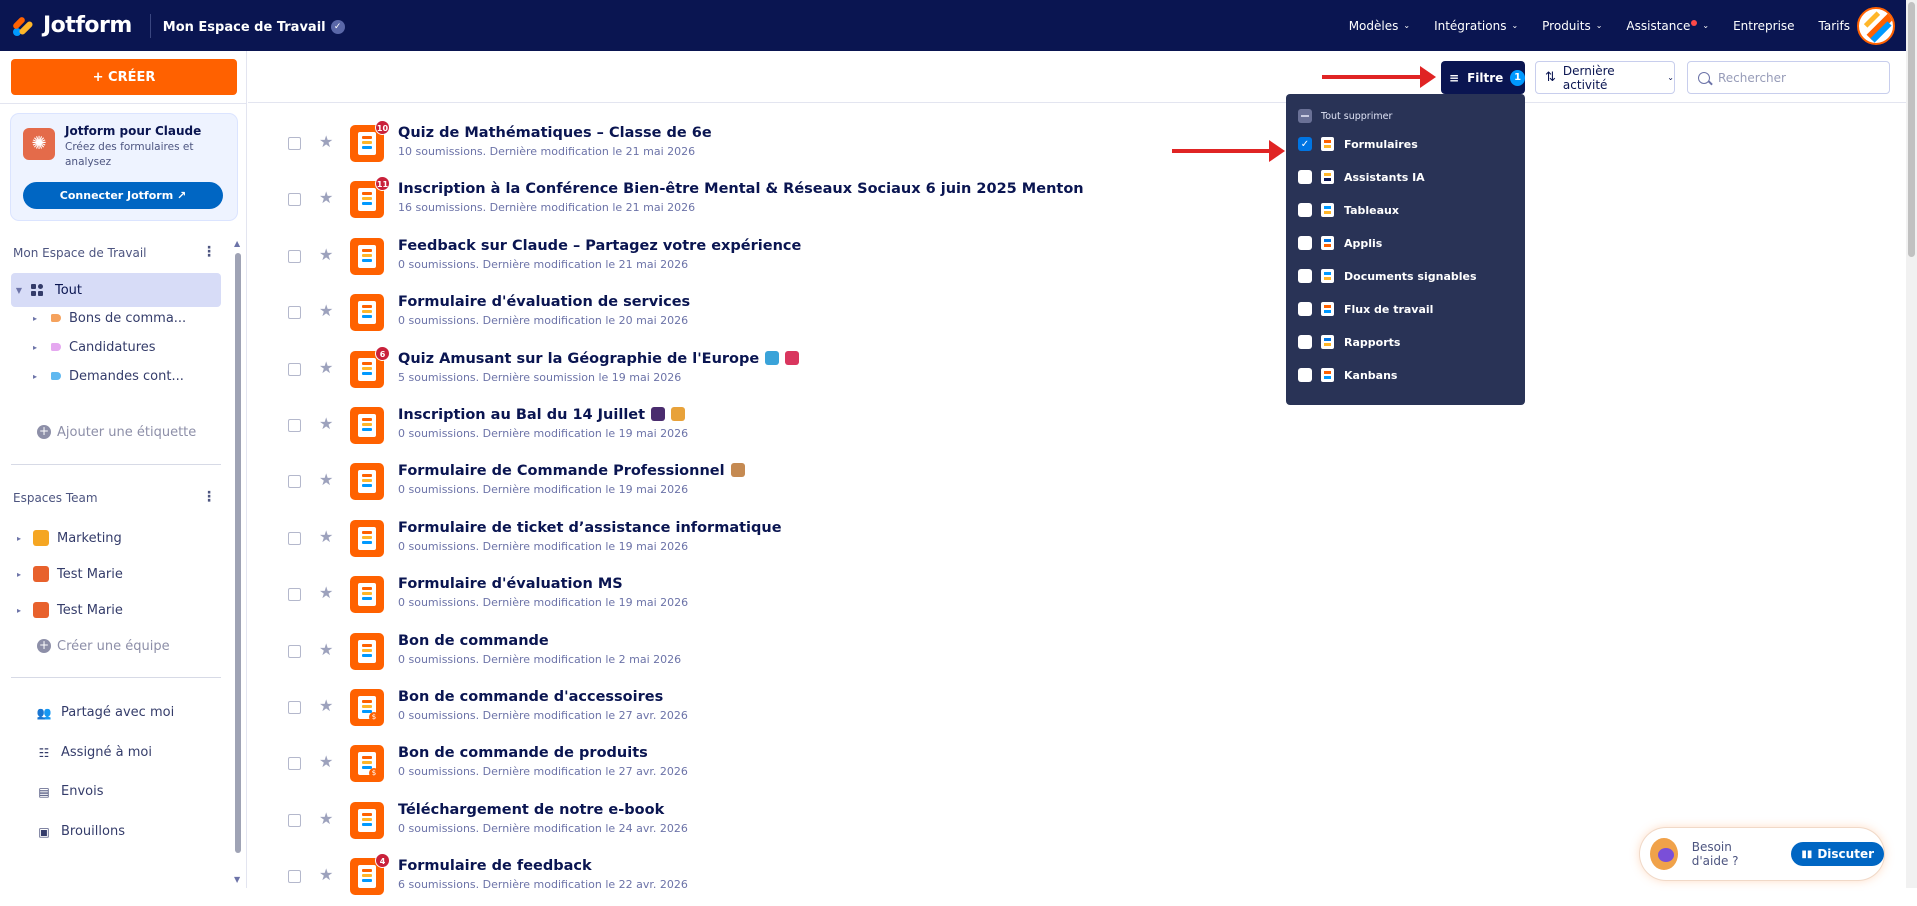 This screenshot has height=906, width=1917. Describe the element at coordinates (69, 791) in the screenshot. I see `sidebar-bottom-item: ▤ Envois` at that location.